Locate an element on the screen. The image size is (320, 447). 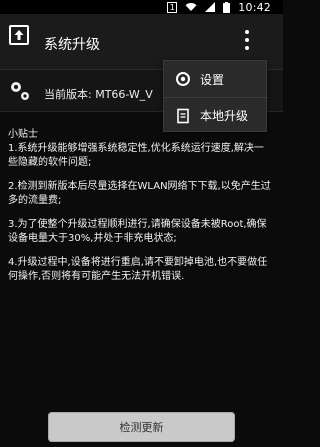
tips-title: 小贴士 is located at coordinates (23, 134).